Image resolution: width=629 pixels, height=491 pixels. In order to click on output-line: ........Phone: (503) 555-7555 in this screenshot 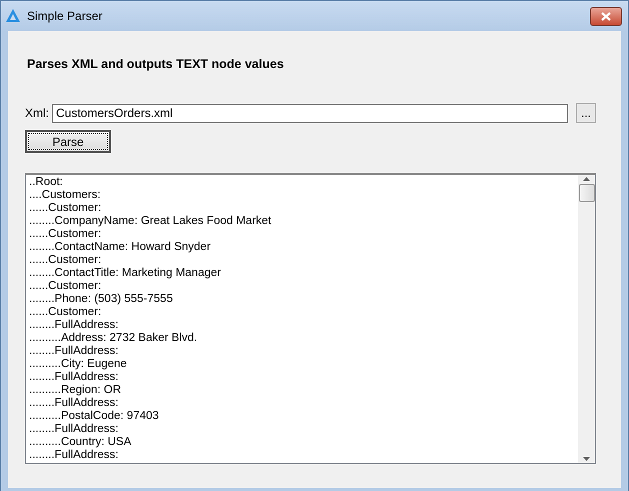, I will do `click(101, 299)`.